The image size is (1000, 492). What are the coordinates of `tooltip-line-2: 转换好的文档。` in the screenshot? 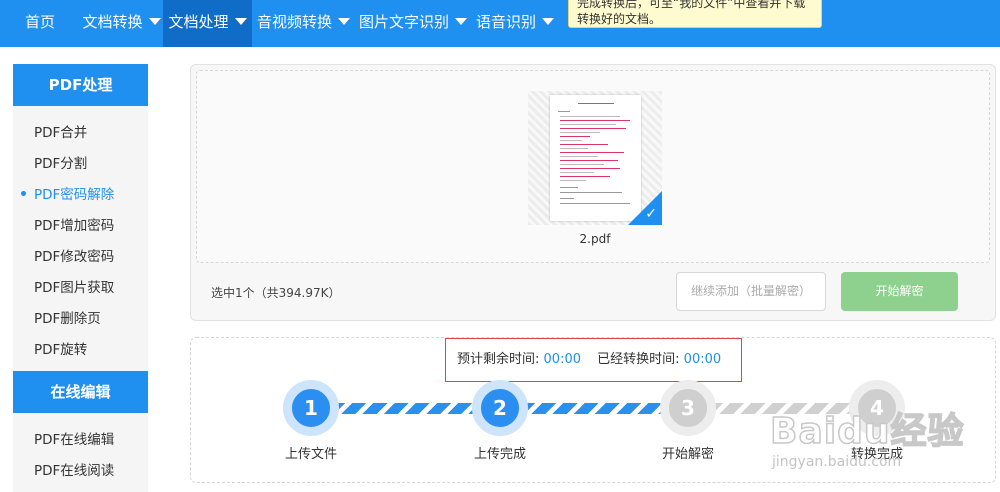 It's located at (619, 19).